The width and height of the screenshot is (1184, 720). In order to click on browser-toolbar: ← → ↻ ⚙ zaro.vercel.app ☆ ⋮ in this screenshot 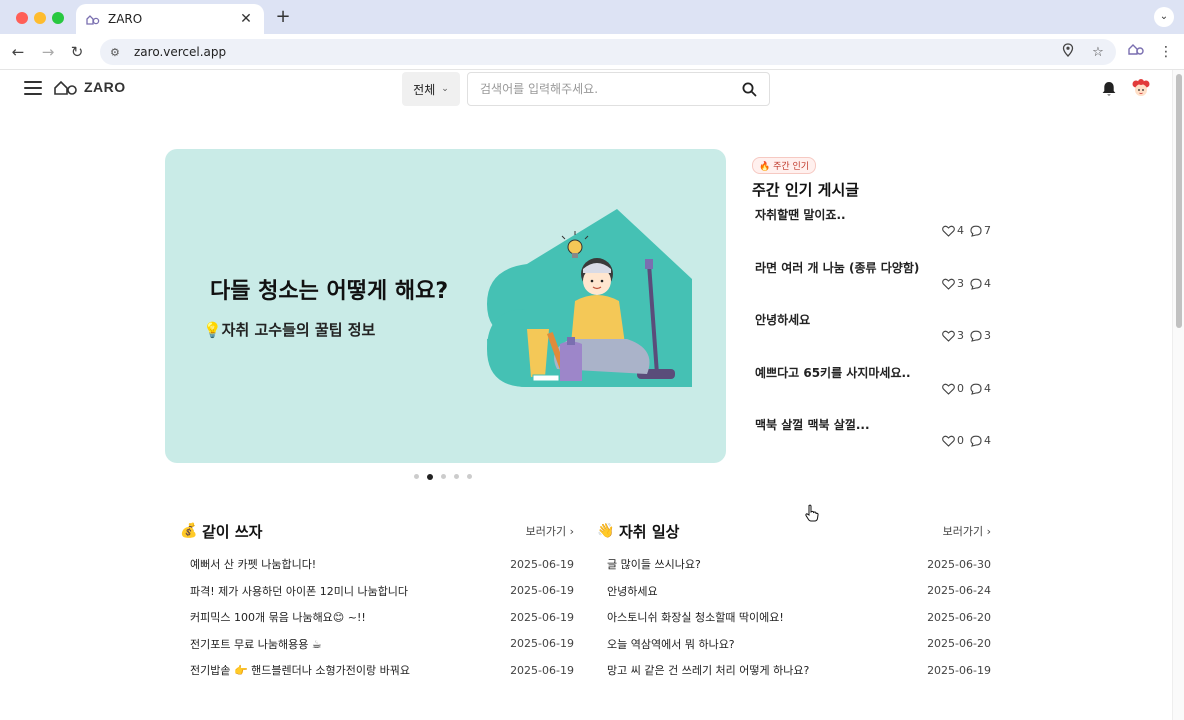, I will do `click(592, 52)`.